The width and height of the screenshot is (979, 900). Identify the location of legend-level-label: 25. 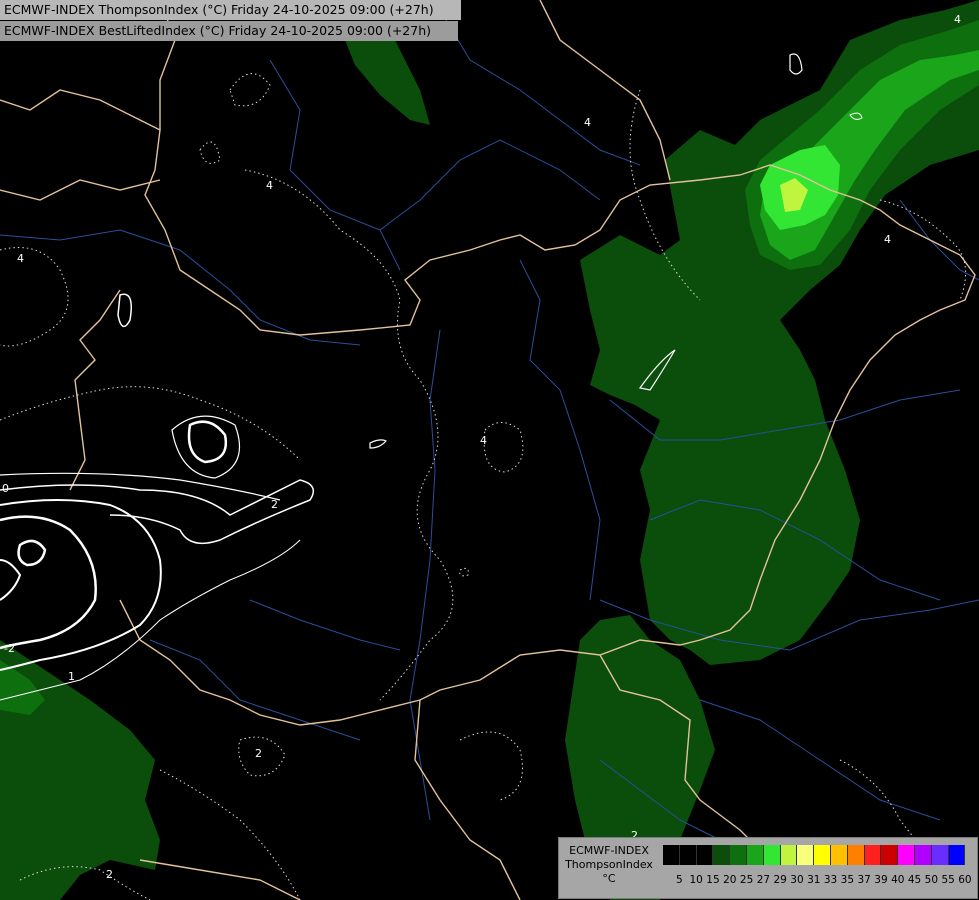
(746, 880).